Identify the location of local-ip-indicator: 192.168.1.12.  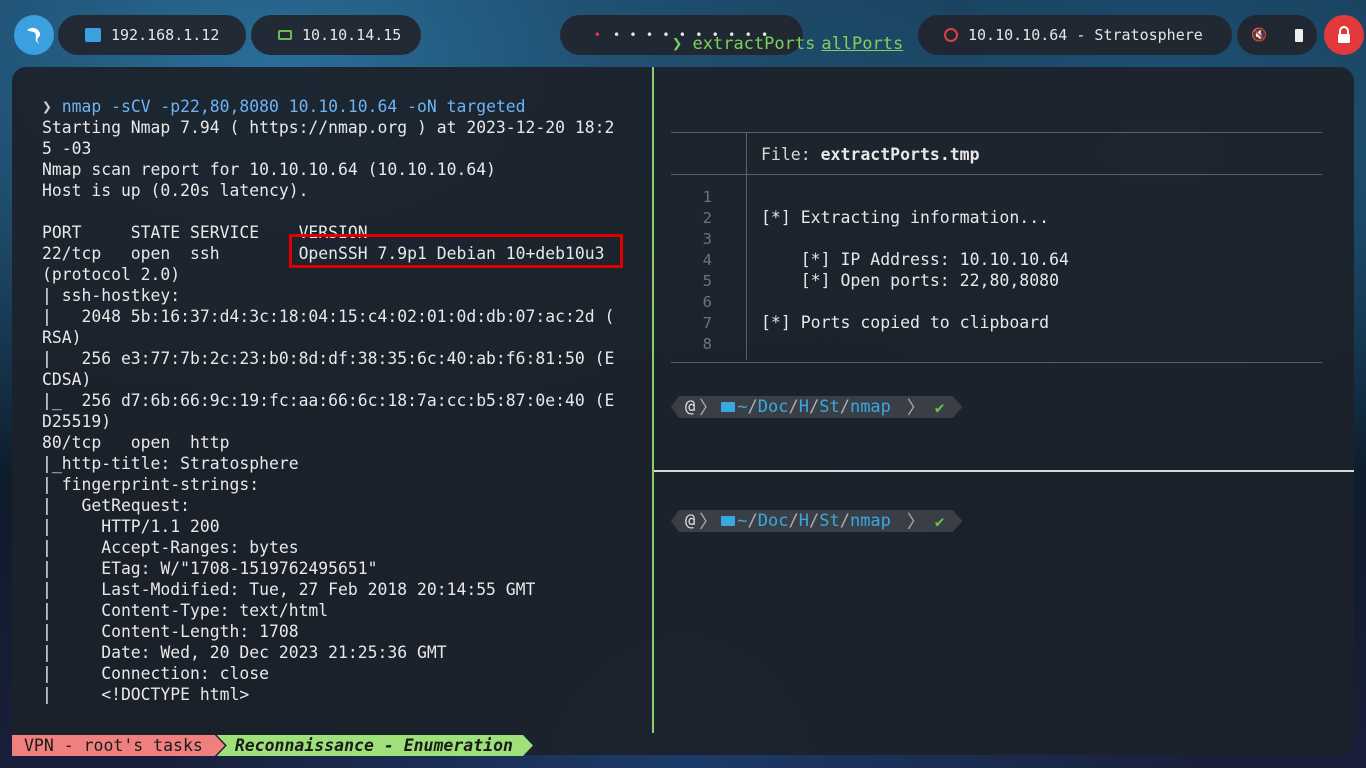
(152, 35).